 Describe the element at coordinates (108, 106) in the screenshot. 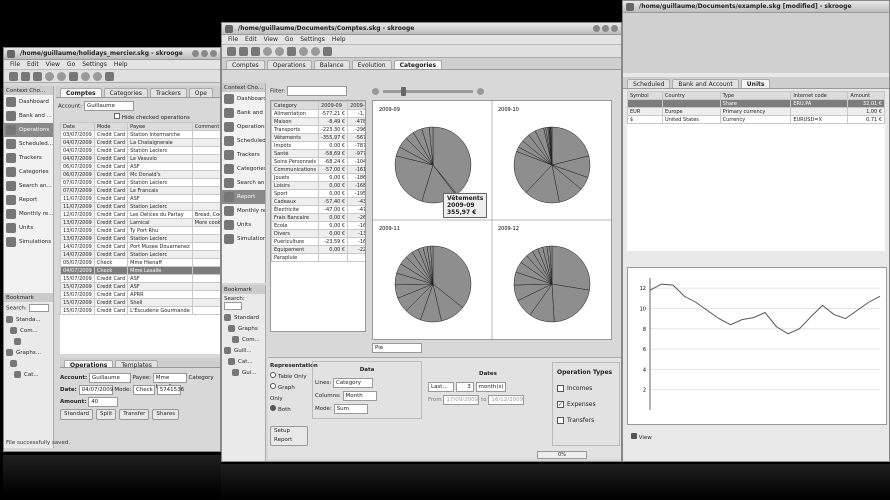

I see `account-select: Guillaume` at that location.